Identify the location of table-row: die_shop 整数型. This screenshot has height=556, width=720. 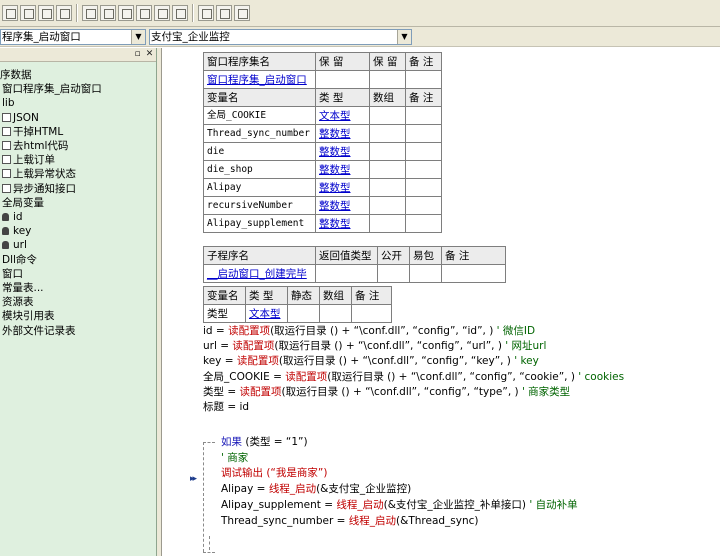
(322, 169).